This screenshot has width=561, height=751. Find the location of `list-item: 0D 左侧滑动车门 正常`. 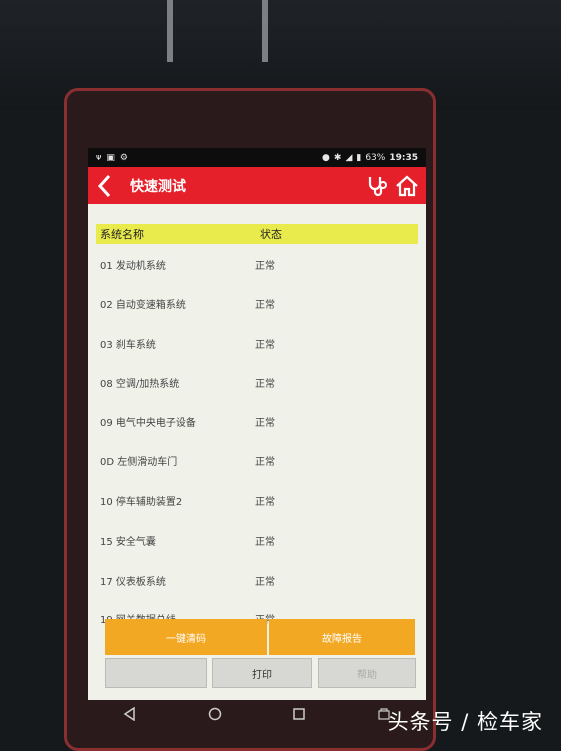

list-item: 0D 左侧滑动车门 正常 is located at coordinates (250, 460).